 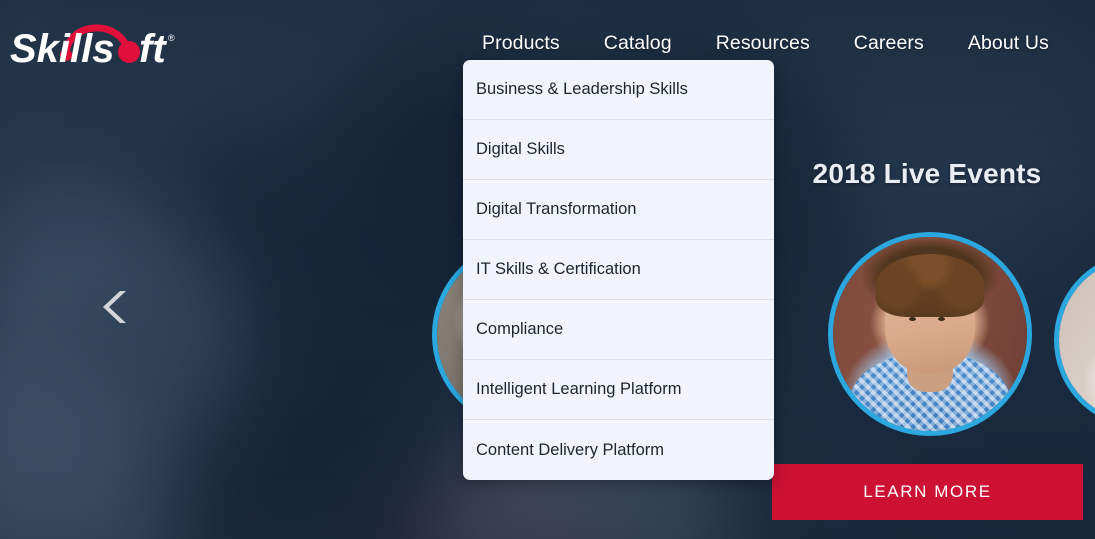 I want to click on dropdown-item-it-skills-certification: IT Skills & Certification, so click(x=618, y=270).